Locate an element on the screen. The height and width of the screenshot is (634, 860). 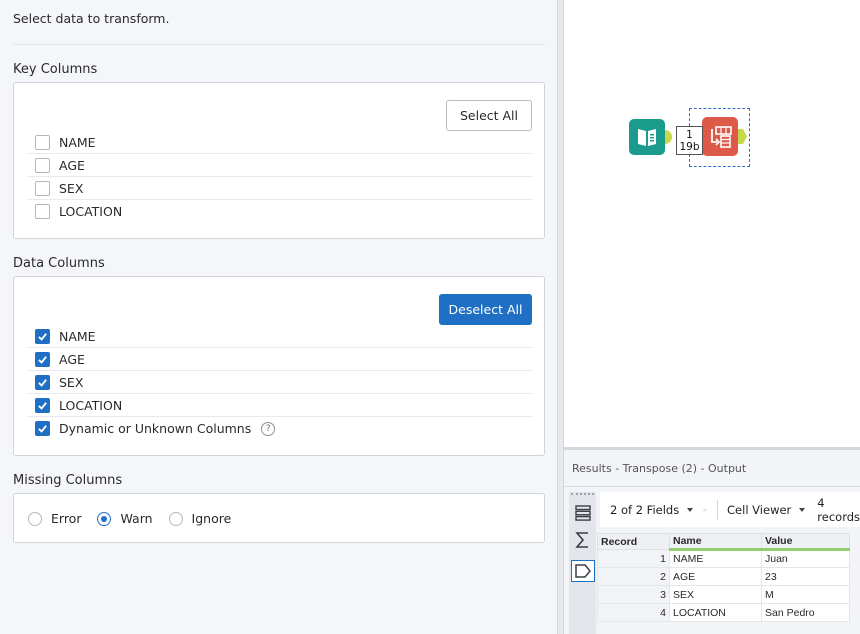
results-toolbar: 2 of 2 Fields Cell Viewer 4 records is located at coordinates (730, 509).